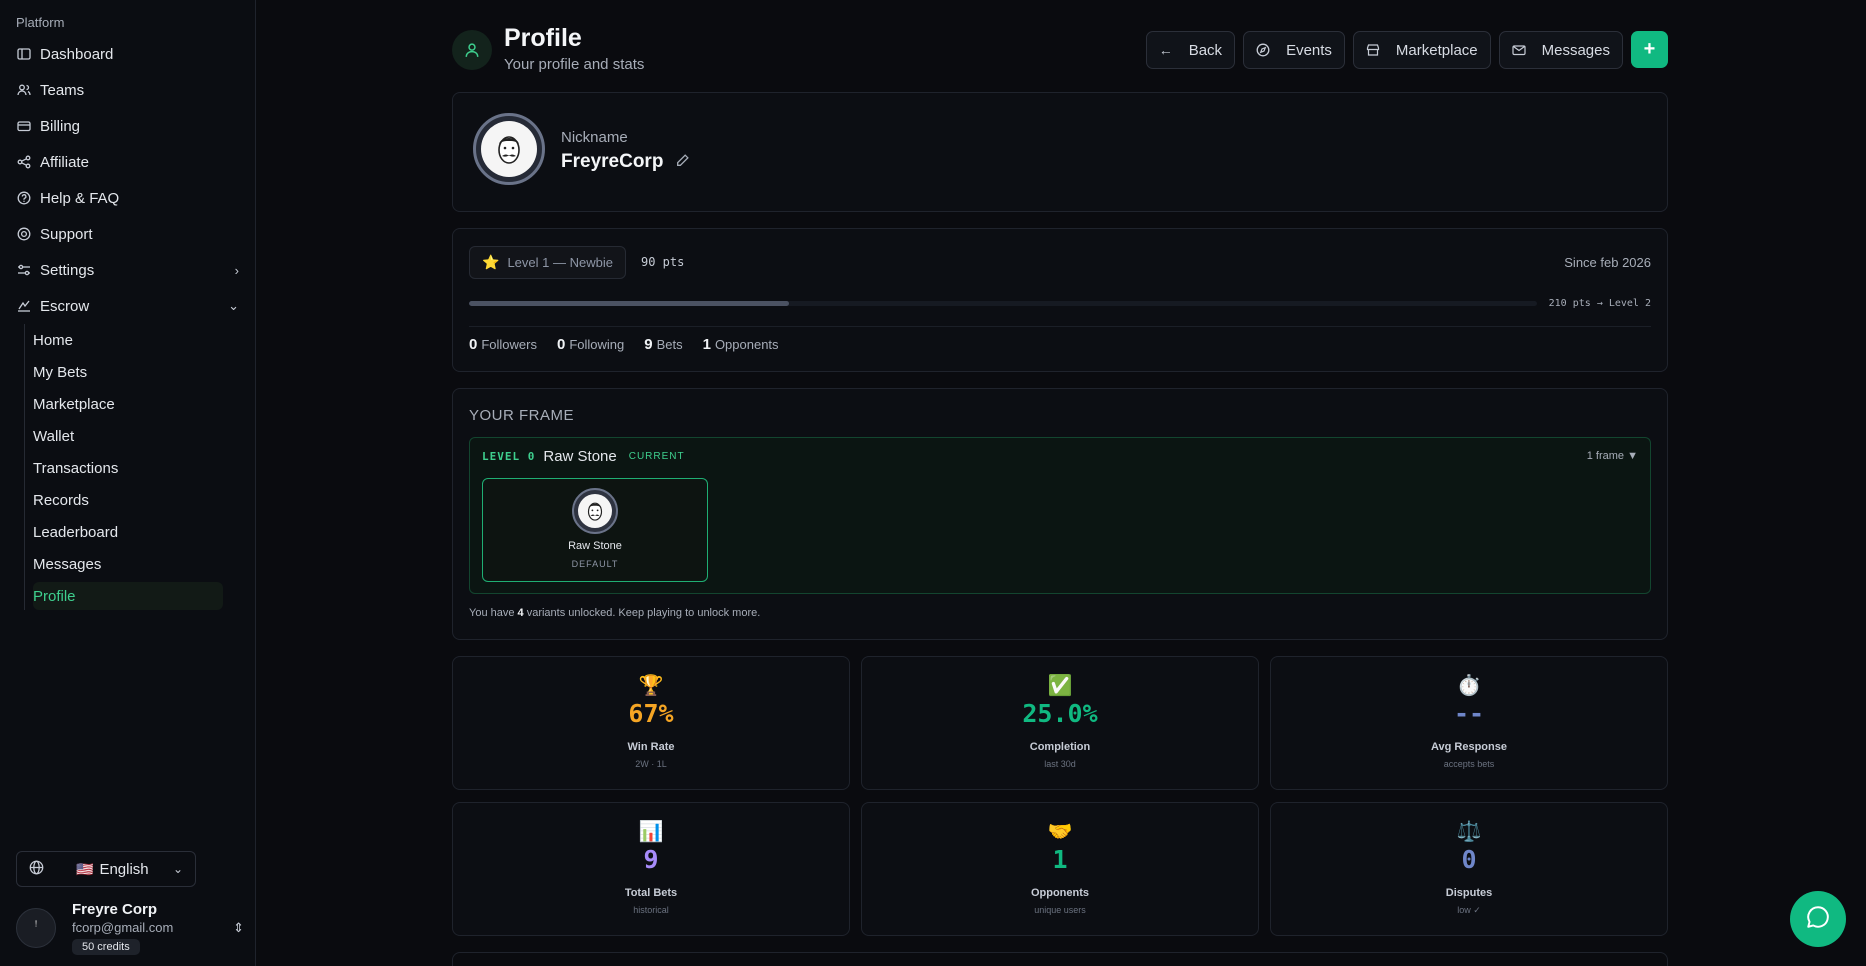 The image size is (1866, 966). Describe the element at coordinates (144, 404) in the screenshot. I see `sidebar-subitem-marketplace: Marketplace` at that location.